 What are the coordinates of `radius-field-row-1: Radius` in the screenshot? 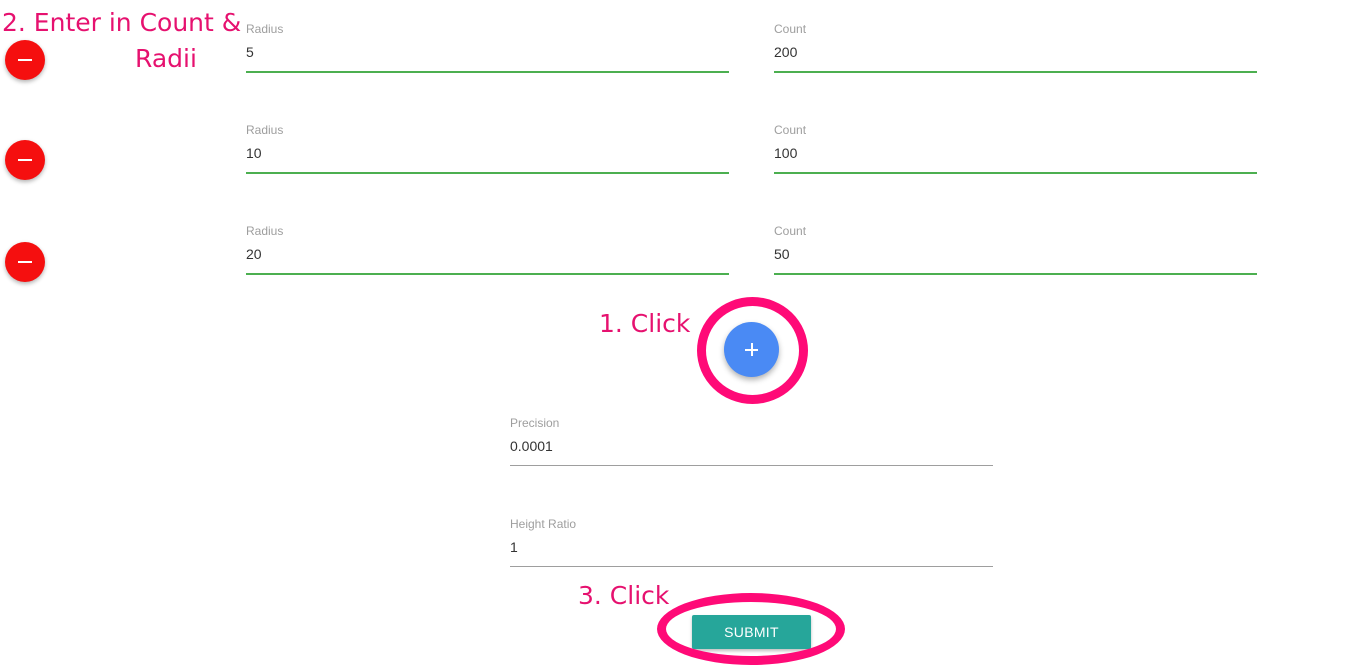 It's located at (487, 53).